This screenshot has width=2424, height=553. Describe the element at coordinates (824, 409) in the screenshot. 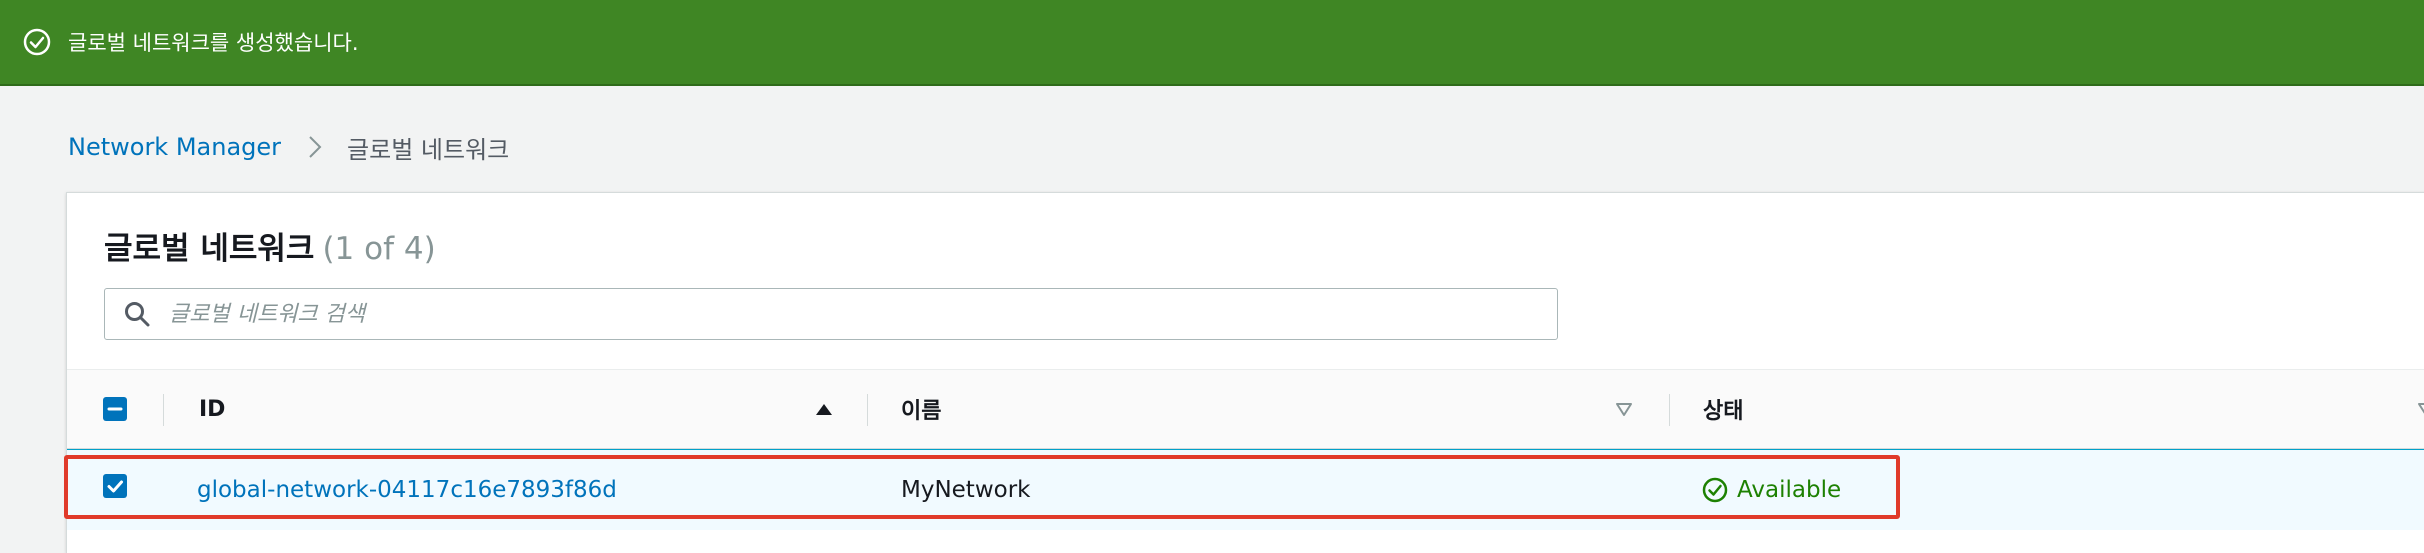

I see `sort-ascending-icon` at that location.